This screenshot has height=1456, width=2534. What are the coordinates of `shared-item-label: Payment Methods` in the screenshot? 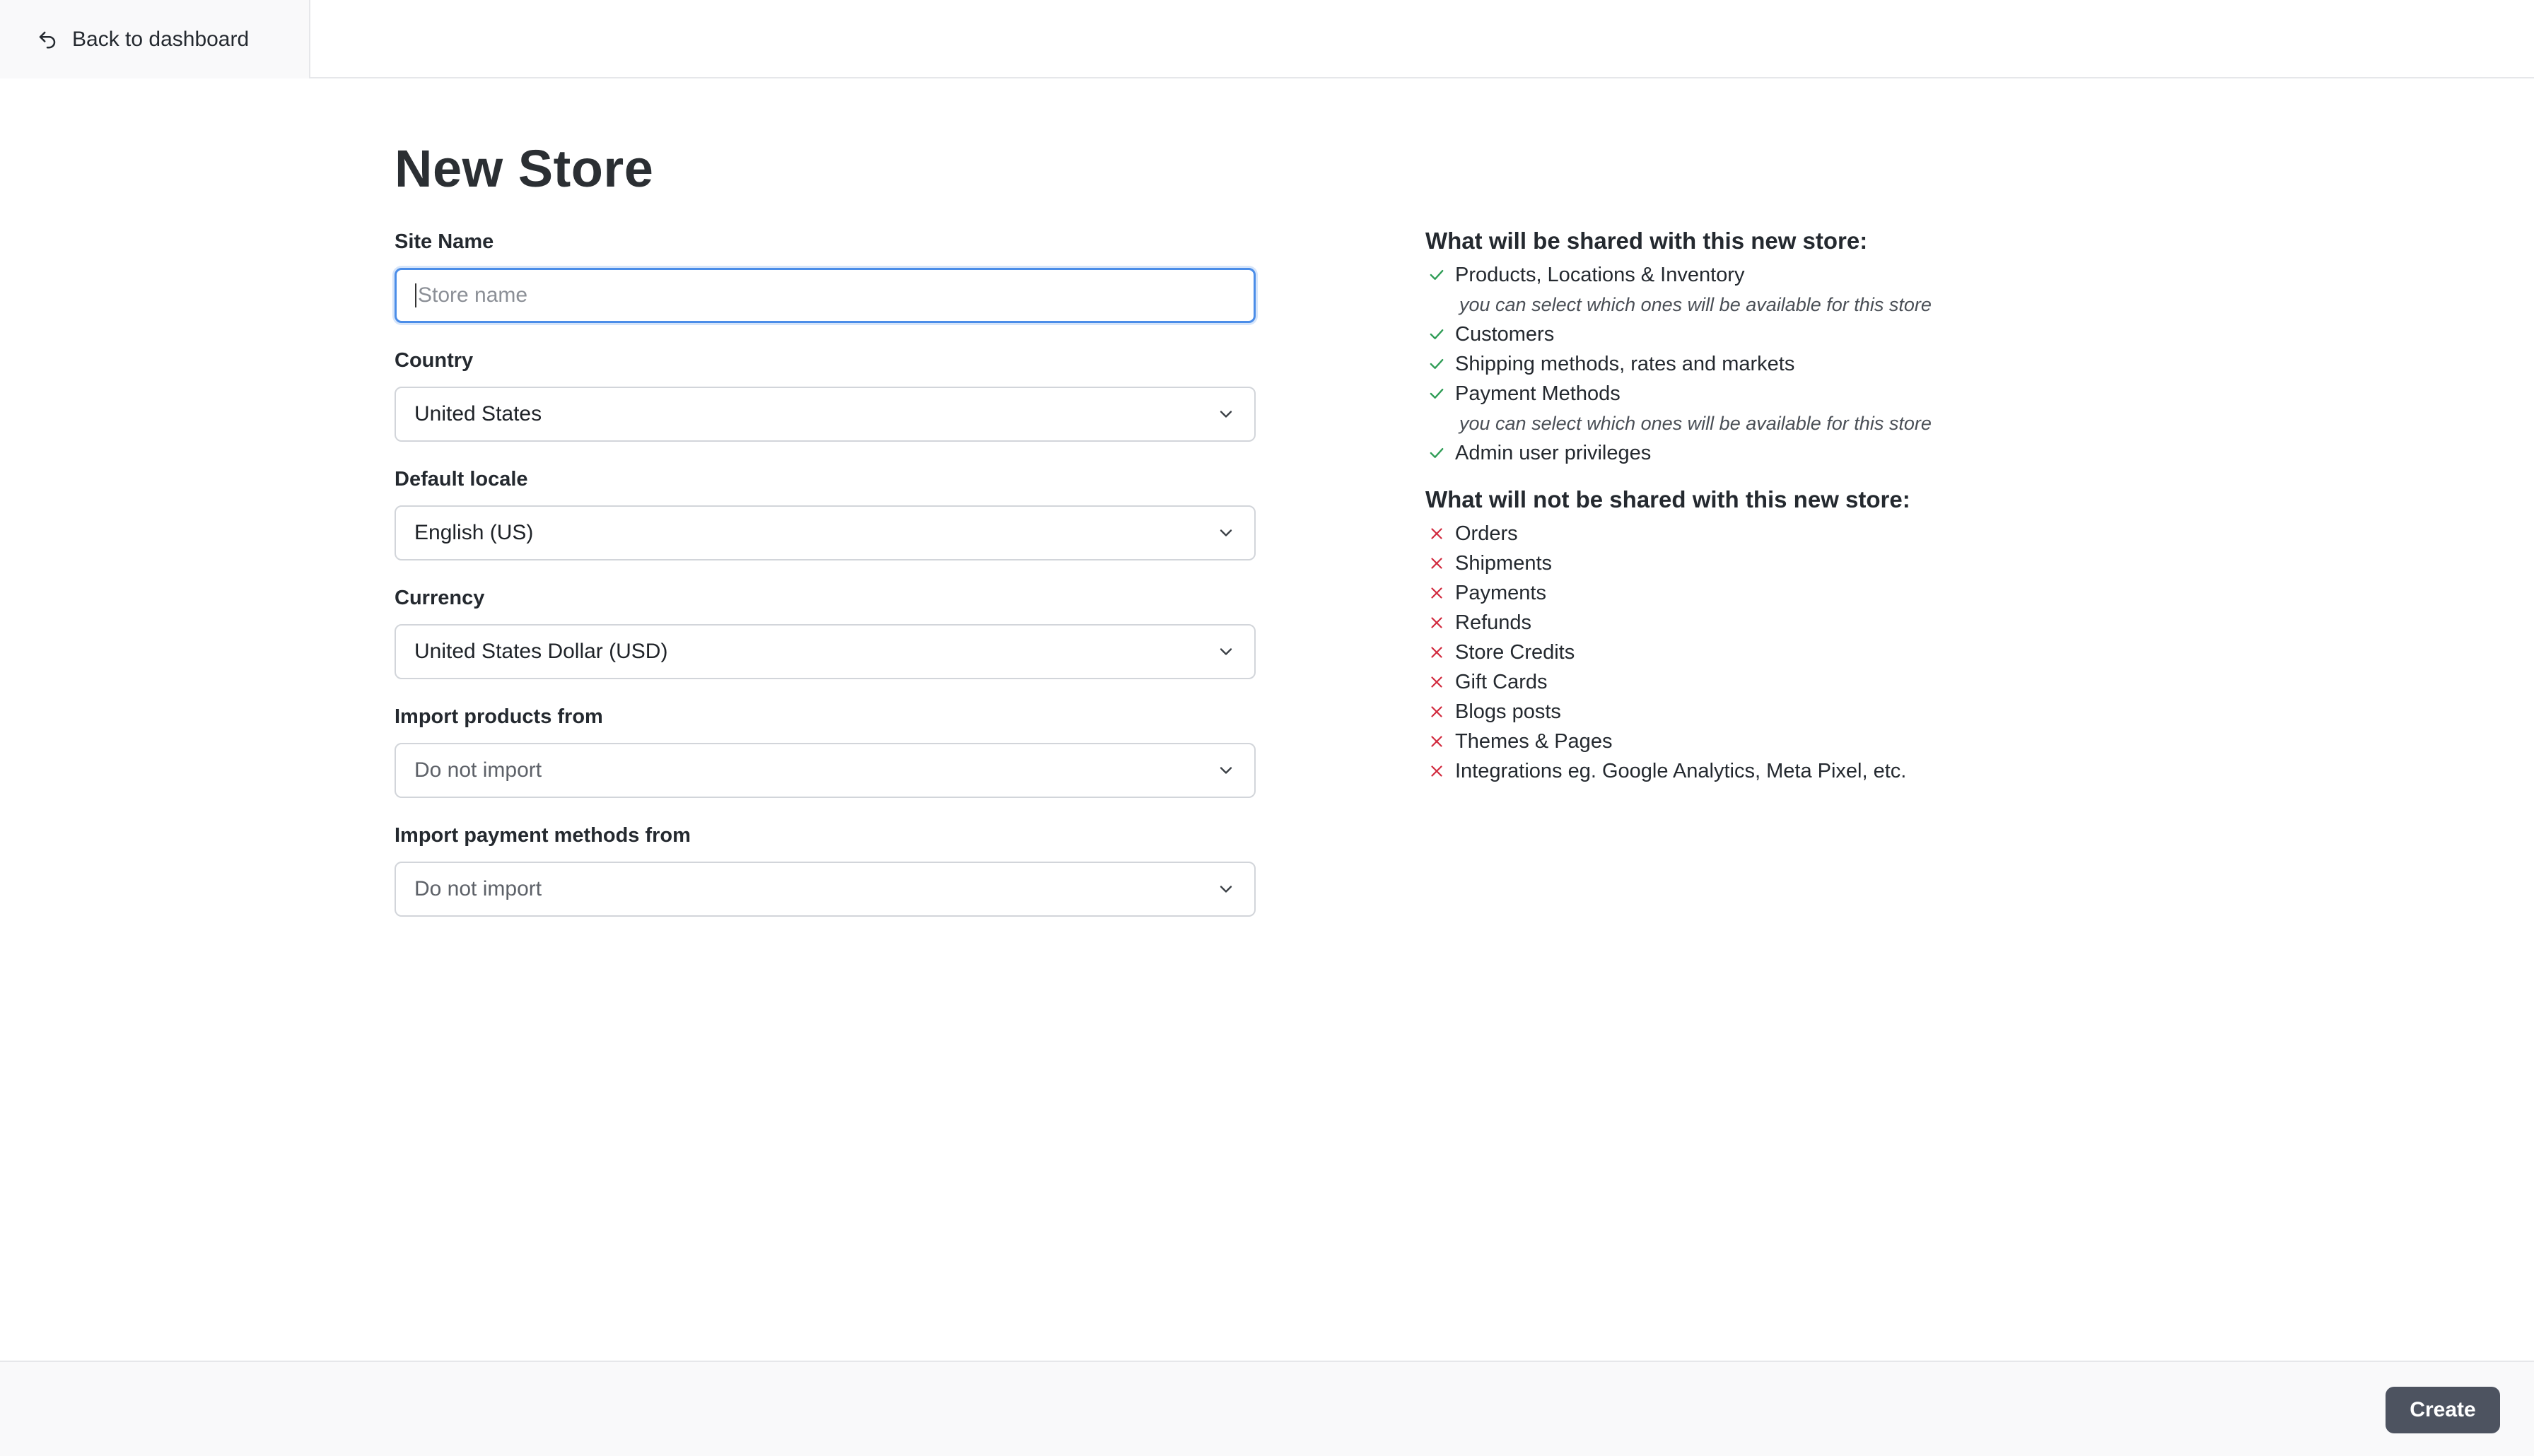 It's located at (1538, 394).